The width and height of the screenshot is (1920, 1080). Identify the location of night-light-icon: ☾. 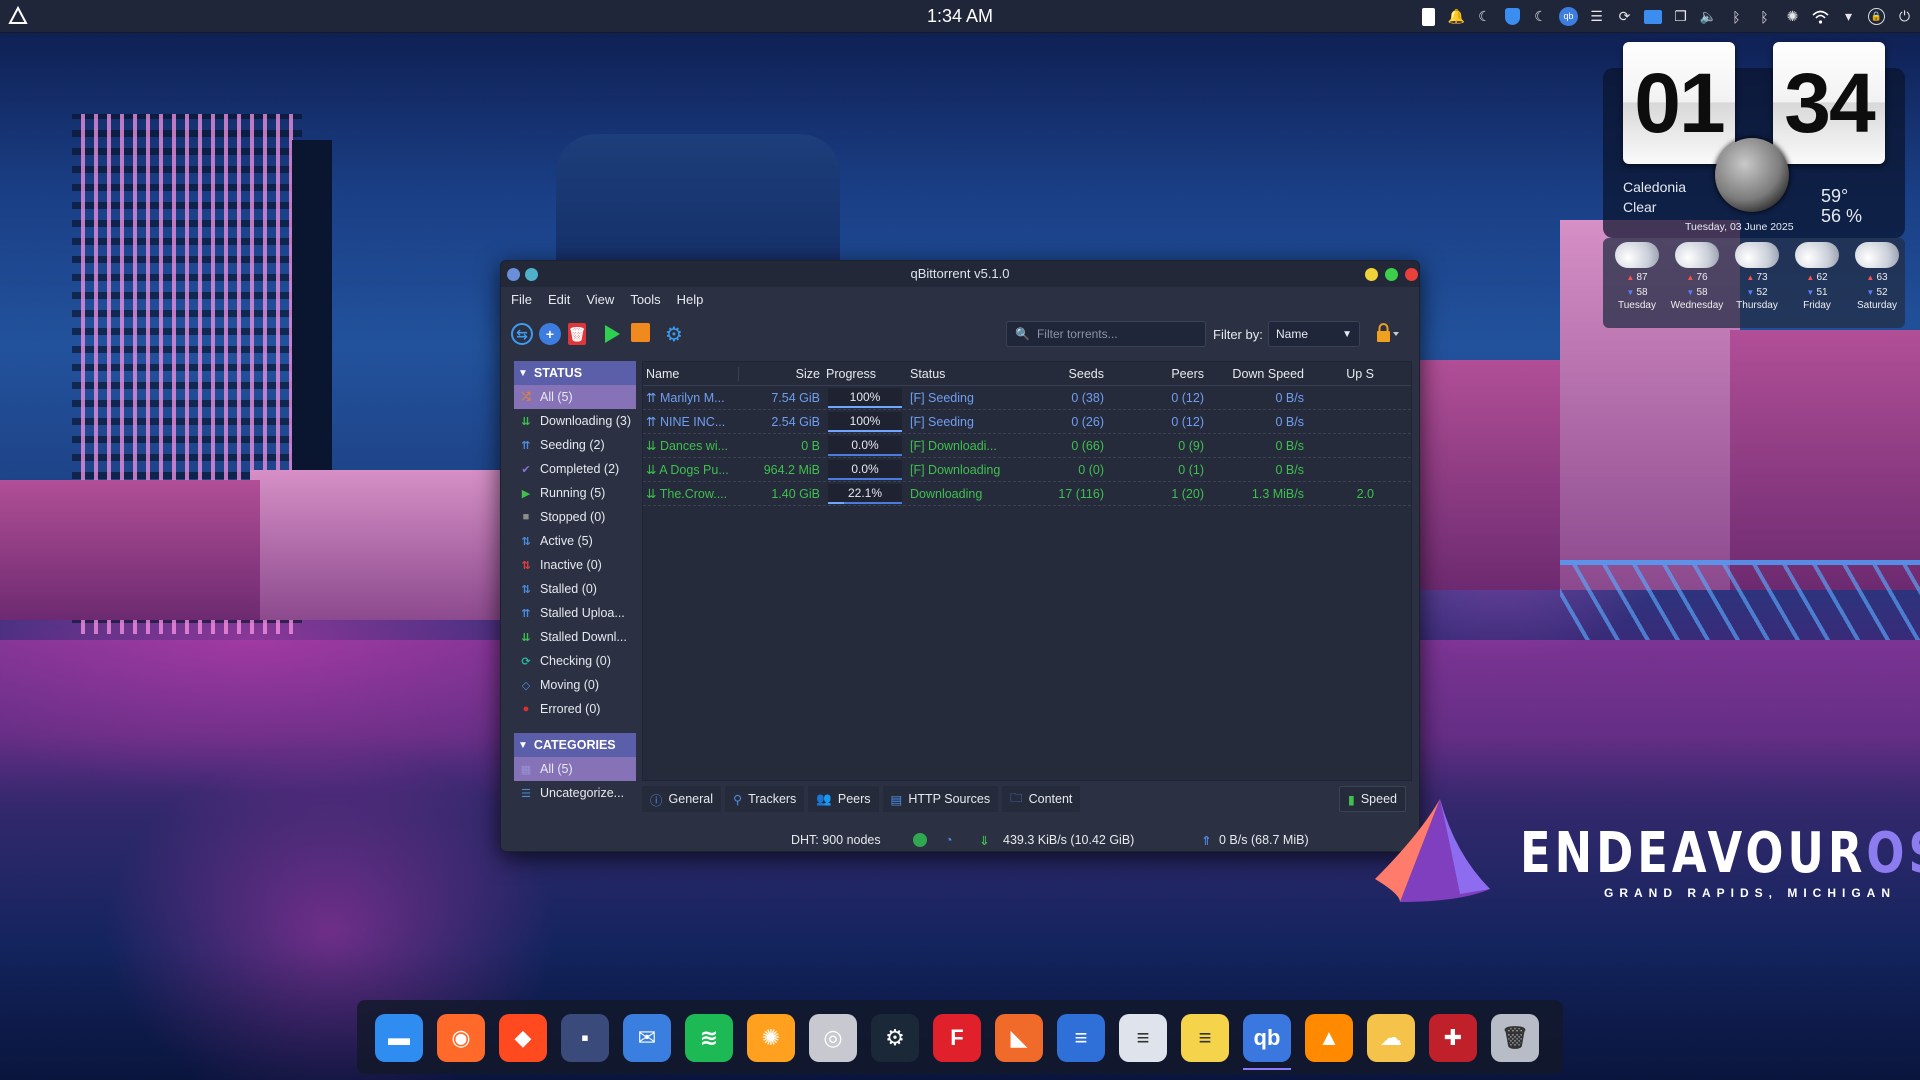
(1484, 16).